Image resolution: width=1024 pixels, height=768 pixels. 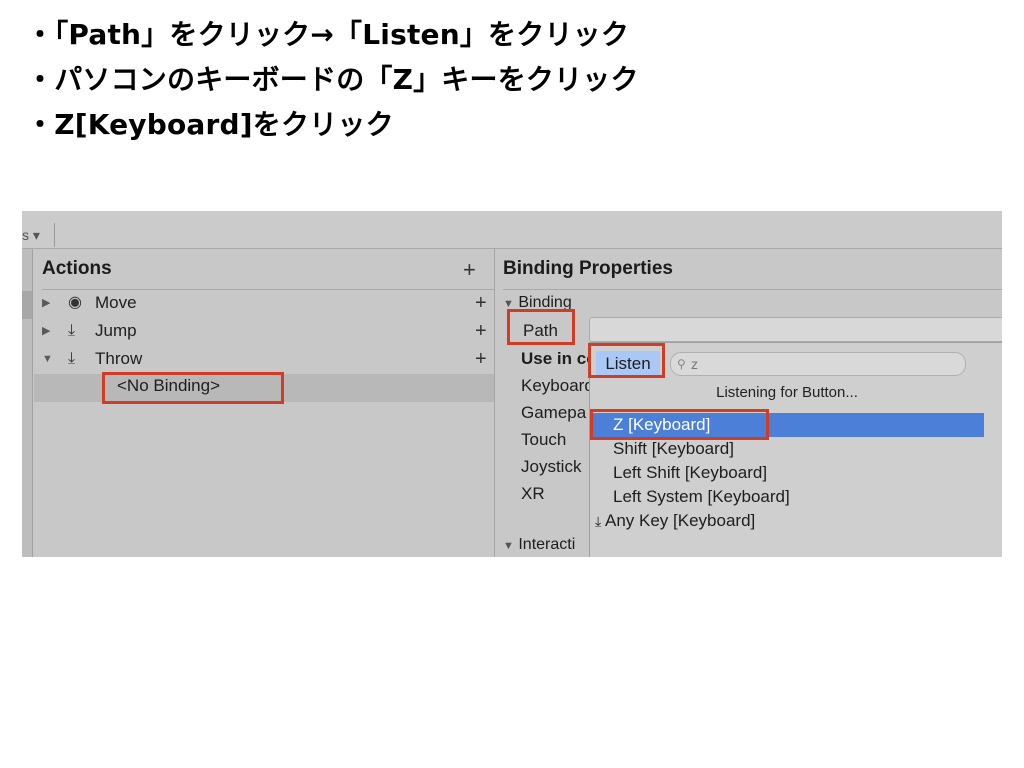 I want to click on scheme-joystick: Joystick, so click(x=551, y=467).